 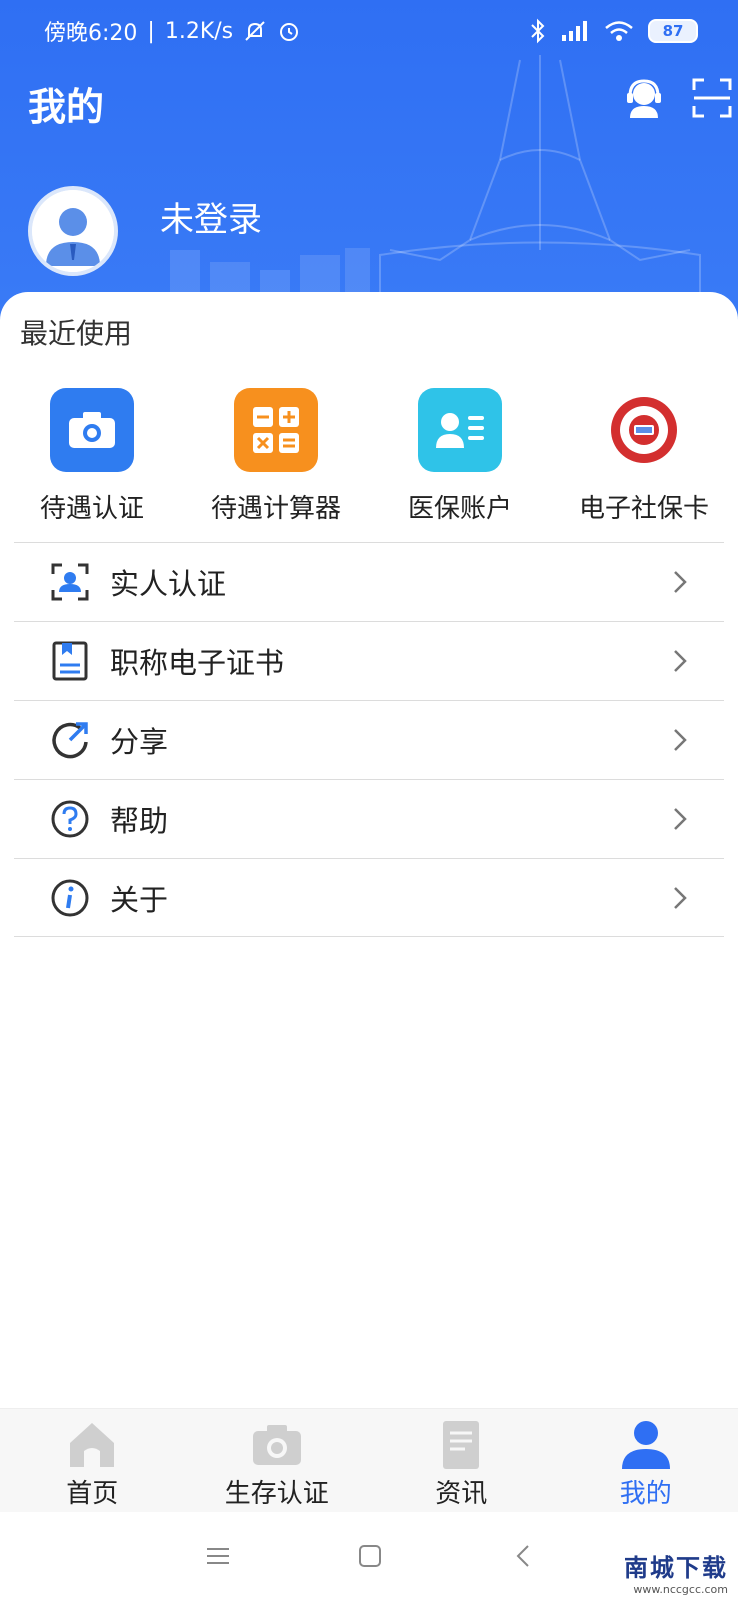 I want to click on menu-item-label: 实人认证, so click(x=168, y=584).